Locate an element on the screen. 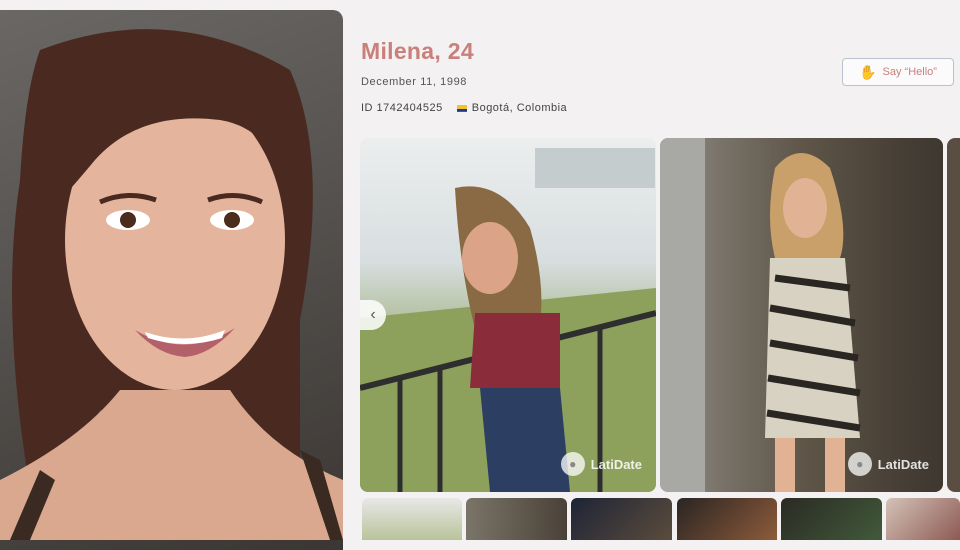 Image resolution: width=960 pixels, height=550 pixels. colombia-flag-icon is located at coordinates (461, 108).